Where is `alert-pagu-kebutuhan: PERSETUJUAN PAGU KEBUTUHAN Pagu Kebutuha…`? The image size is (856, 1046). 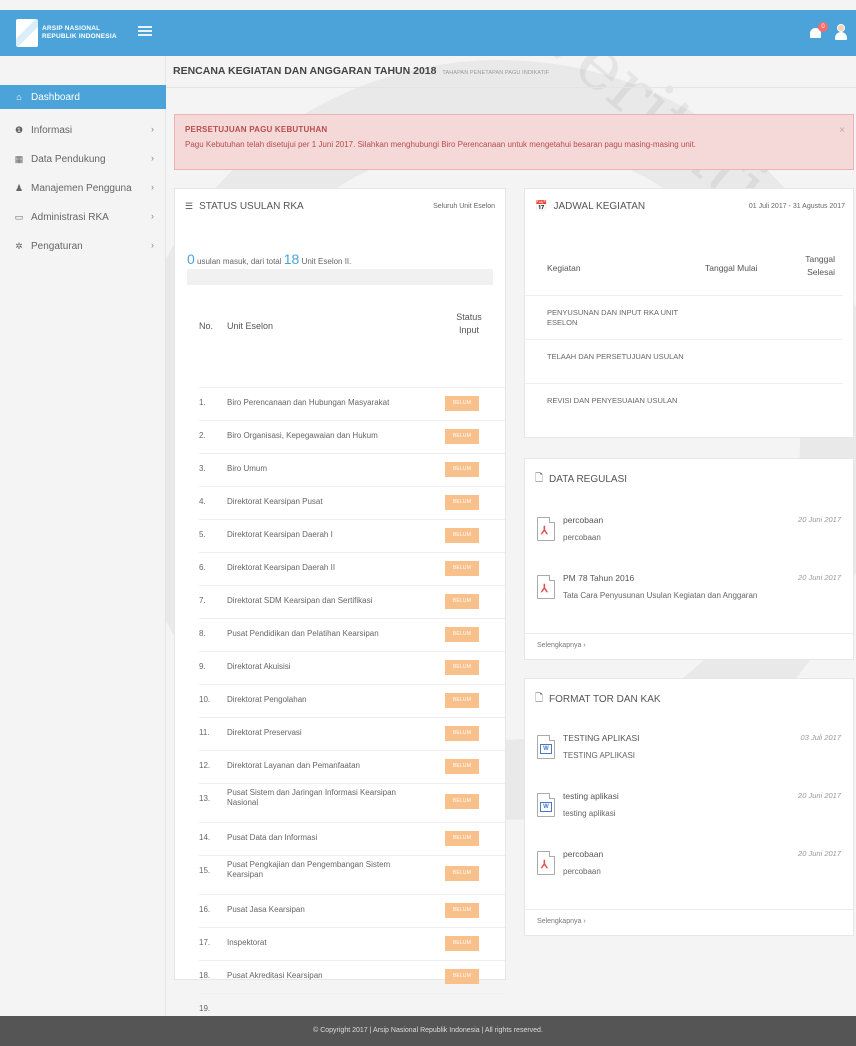
alert-pagu-kebutuhan: PERSETUJUAN PAGU KEBUTUHAN Pagu Kebutuha… is located at coordinates (514, 142).